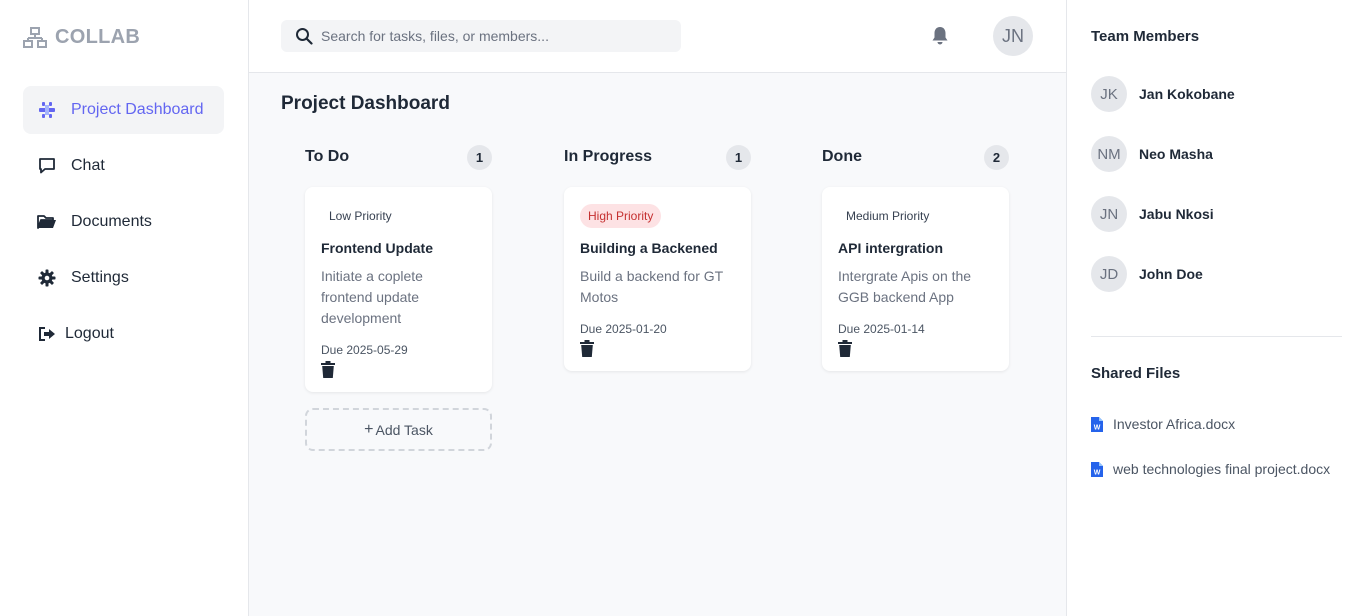 Image resolution: width=1364 pixels, height=616 pixels. What do you see at coordinates (404, 429) in the screenshot?
I see `add-task-label: Add Task` at bounding box center [404, 429].